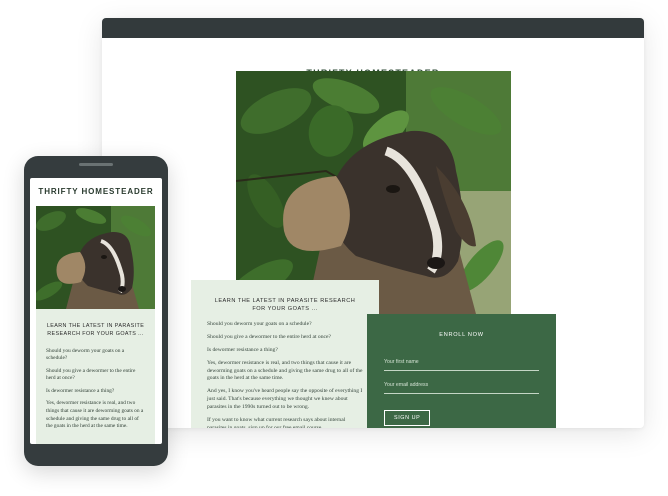 The height and width of the screenshot is (496, 668). Describe the element at coordinates (242, 349) in the screenshot. I see `article-paragraph: Is dewormer resistance a thing?` at that location.